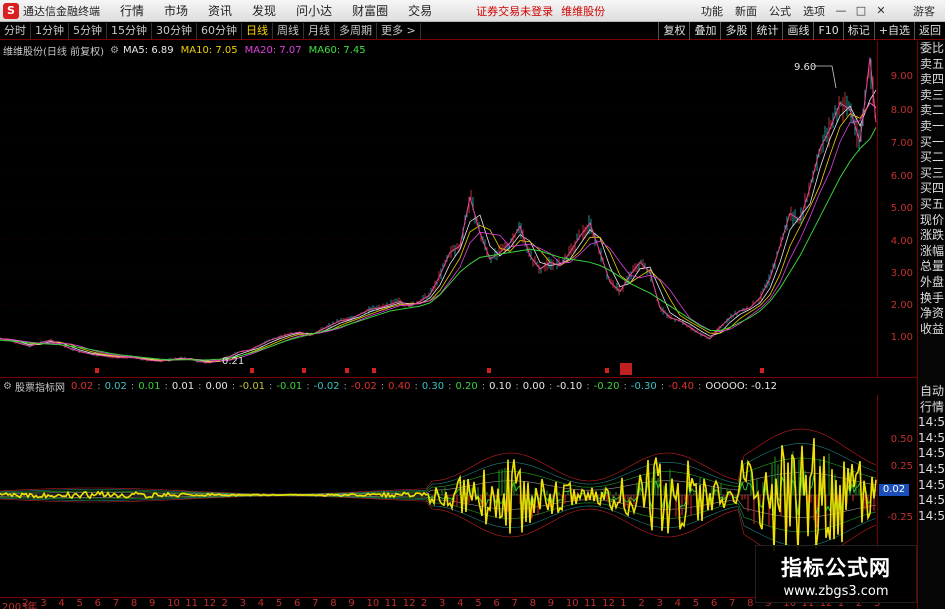  What do you see at coordinates (931, 236) in the screenshot?
I see `side-change: 涨跌` at bounding box center [931, 236].